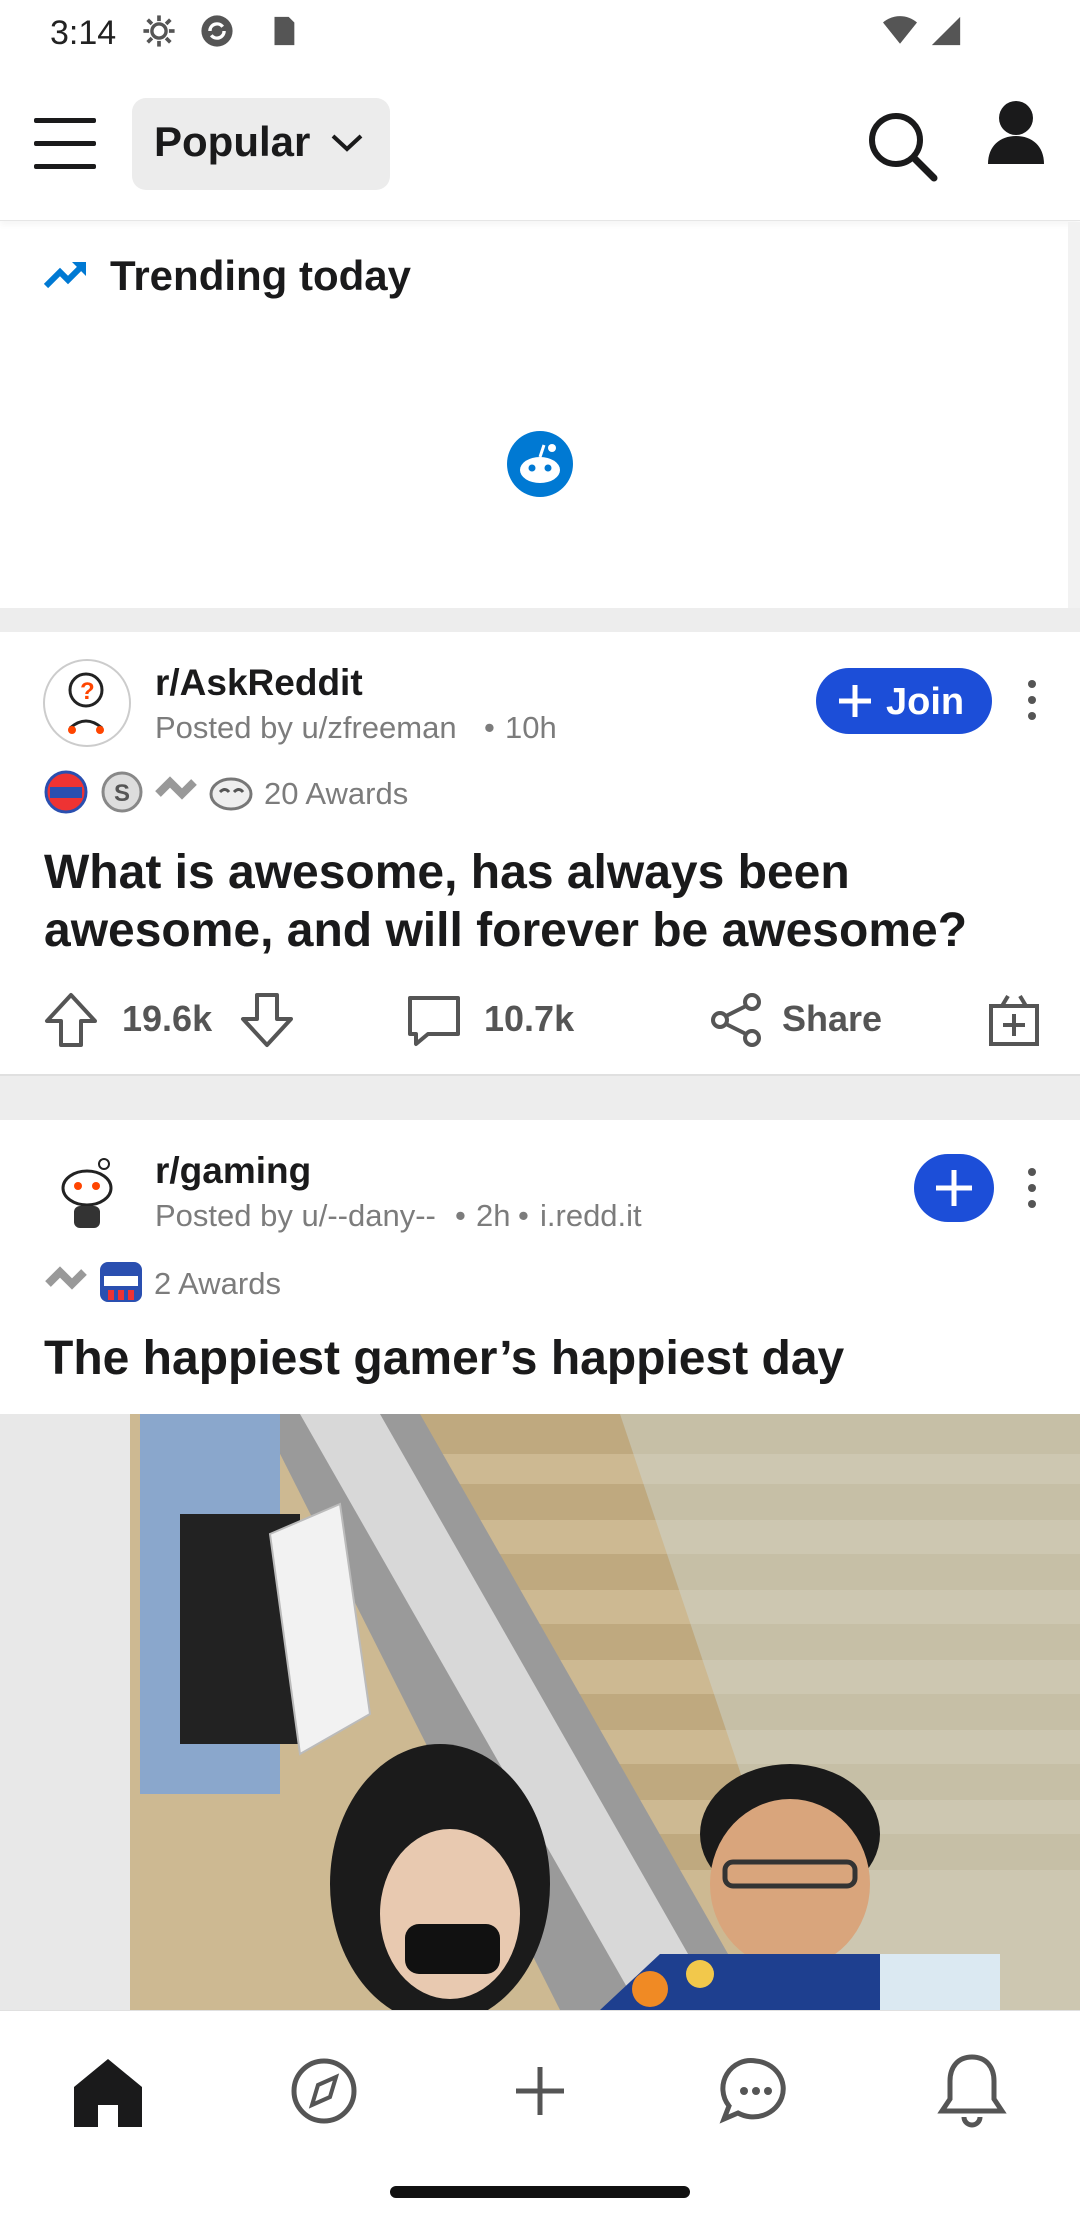 Image resolution: width=1080 pixels, height=2221 pixels. I want to click on vote-count: 19.6k, so click(167, 1018).